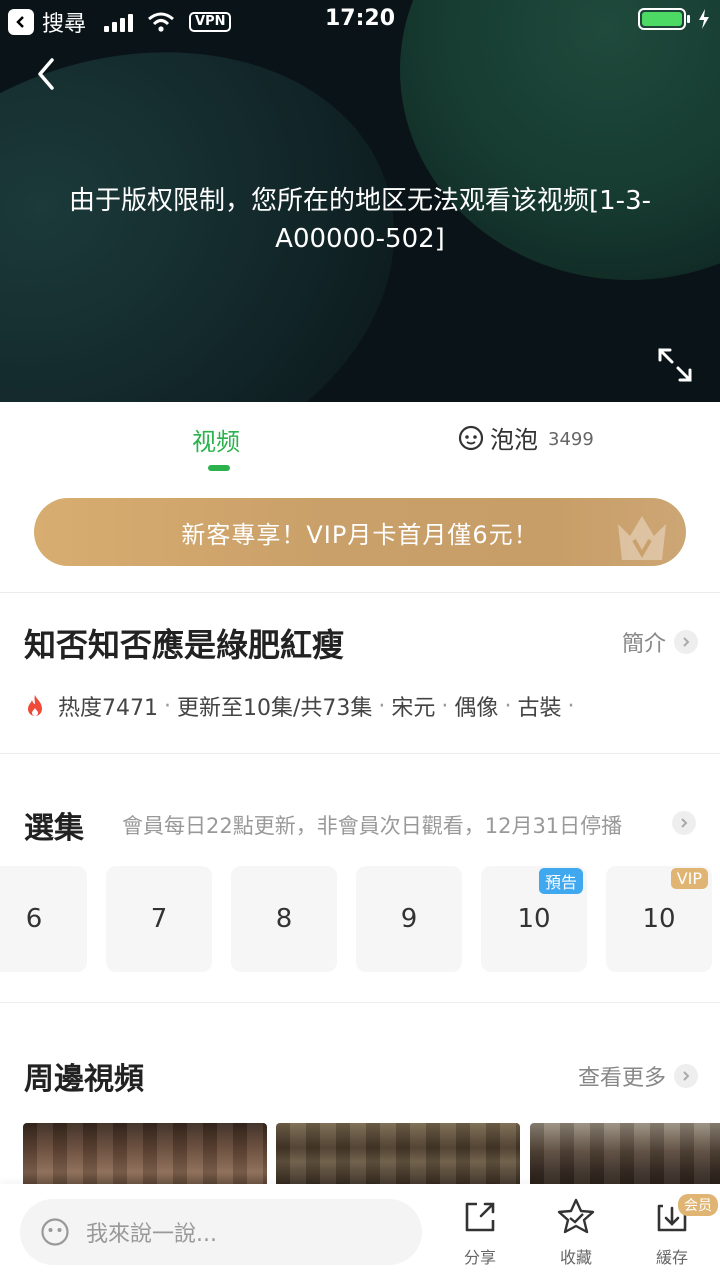 The image size is (720, 1280). What do you see at coordinates (43, 919) in the screenshot?
I see `episode-item: 6` at bounding box center [43, 919].